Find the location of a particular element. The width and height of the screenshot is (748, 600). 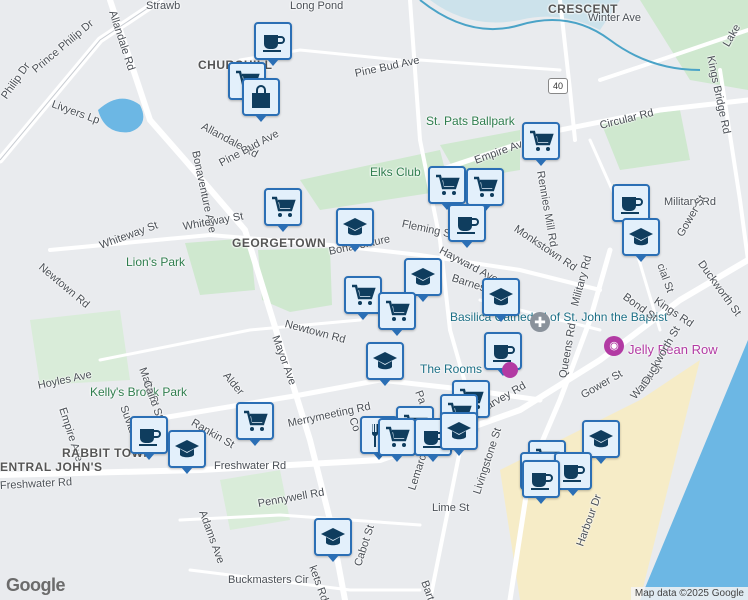

map-label: Winter Ave is located at coordinates (614, 18).